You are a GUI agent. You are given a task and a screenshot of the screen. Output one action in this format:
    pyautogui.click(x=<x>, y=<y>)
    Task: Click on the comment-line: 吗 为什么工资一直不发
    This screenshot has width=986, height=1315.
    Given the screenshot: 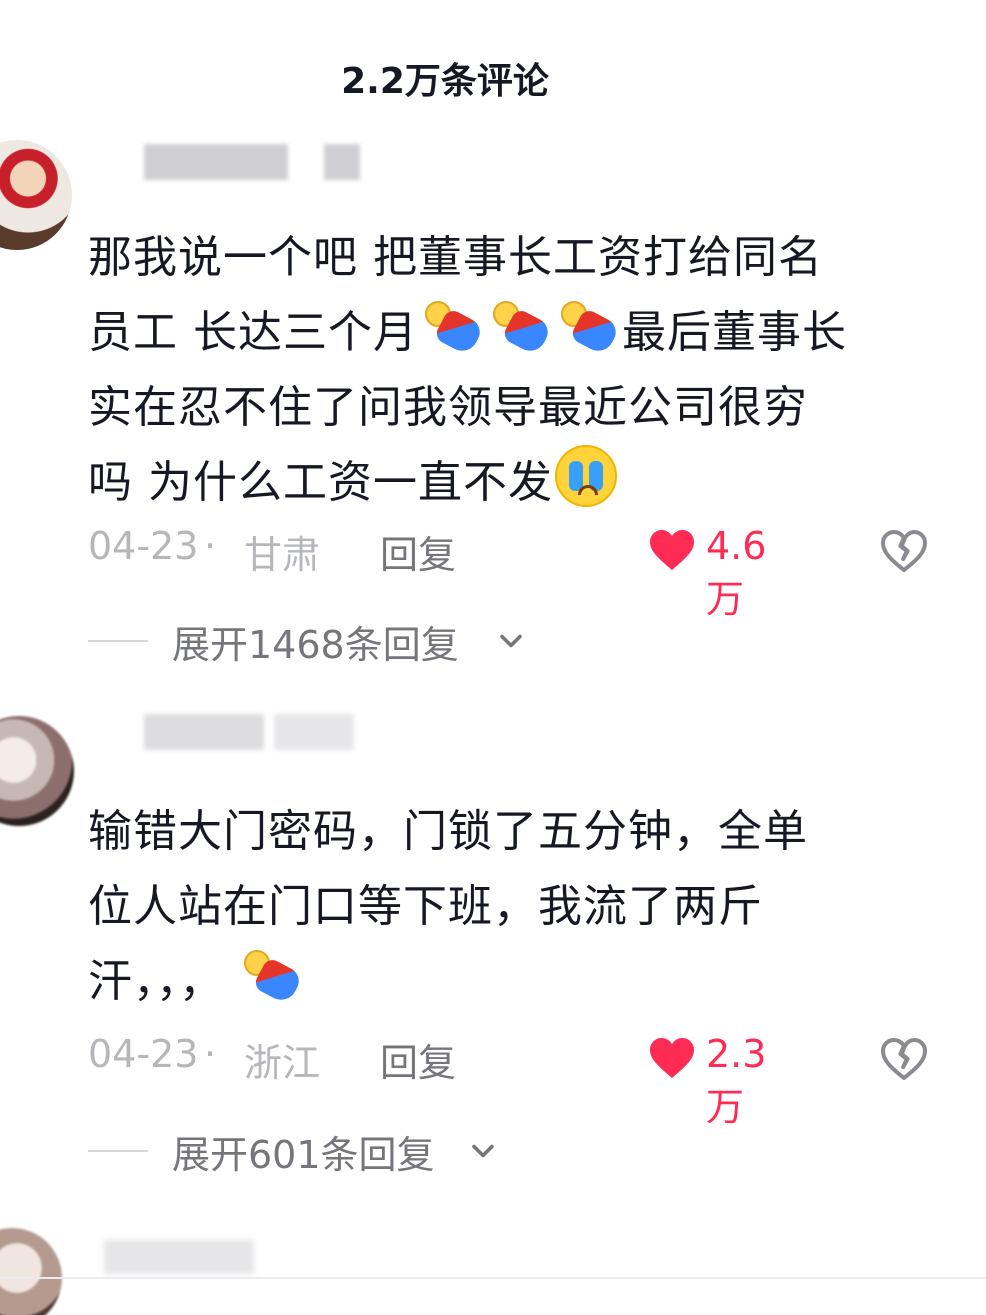 What is the action you would take?
    pyautogui.click(x=320, y=482)
    